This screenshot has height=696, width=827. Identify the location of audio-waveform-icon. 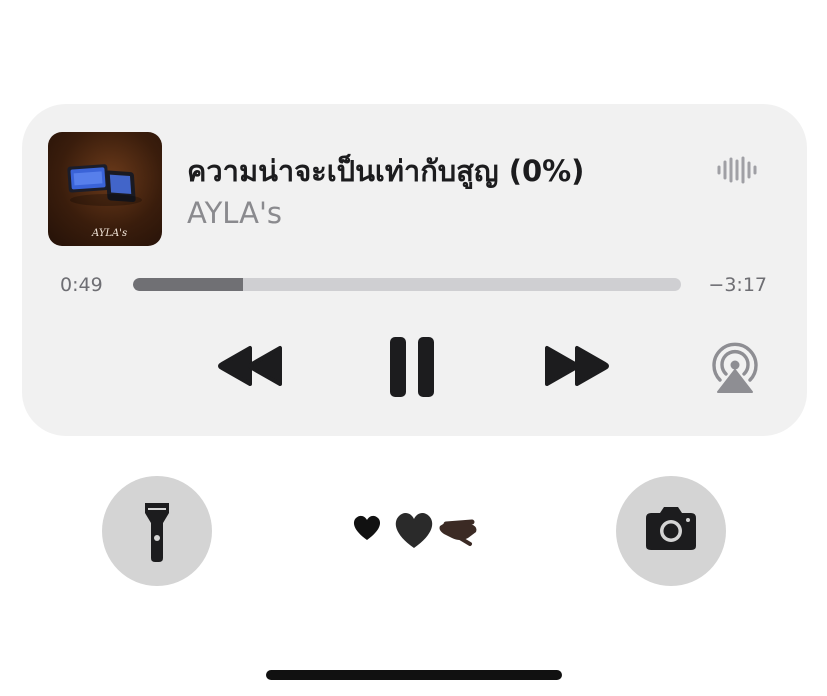
(737, 170).